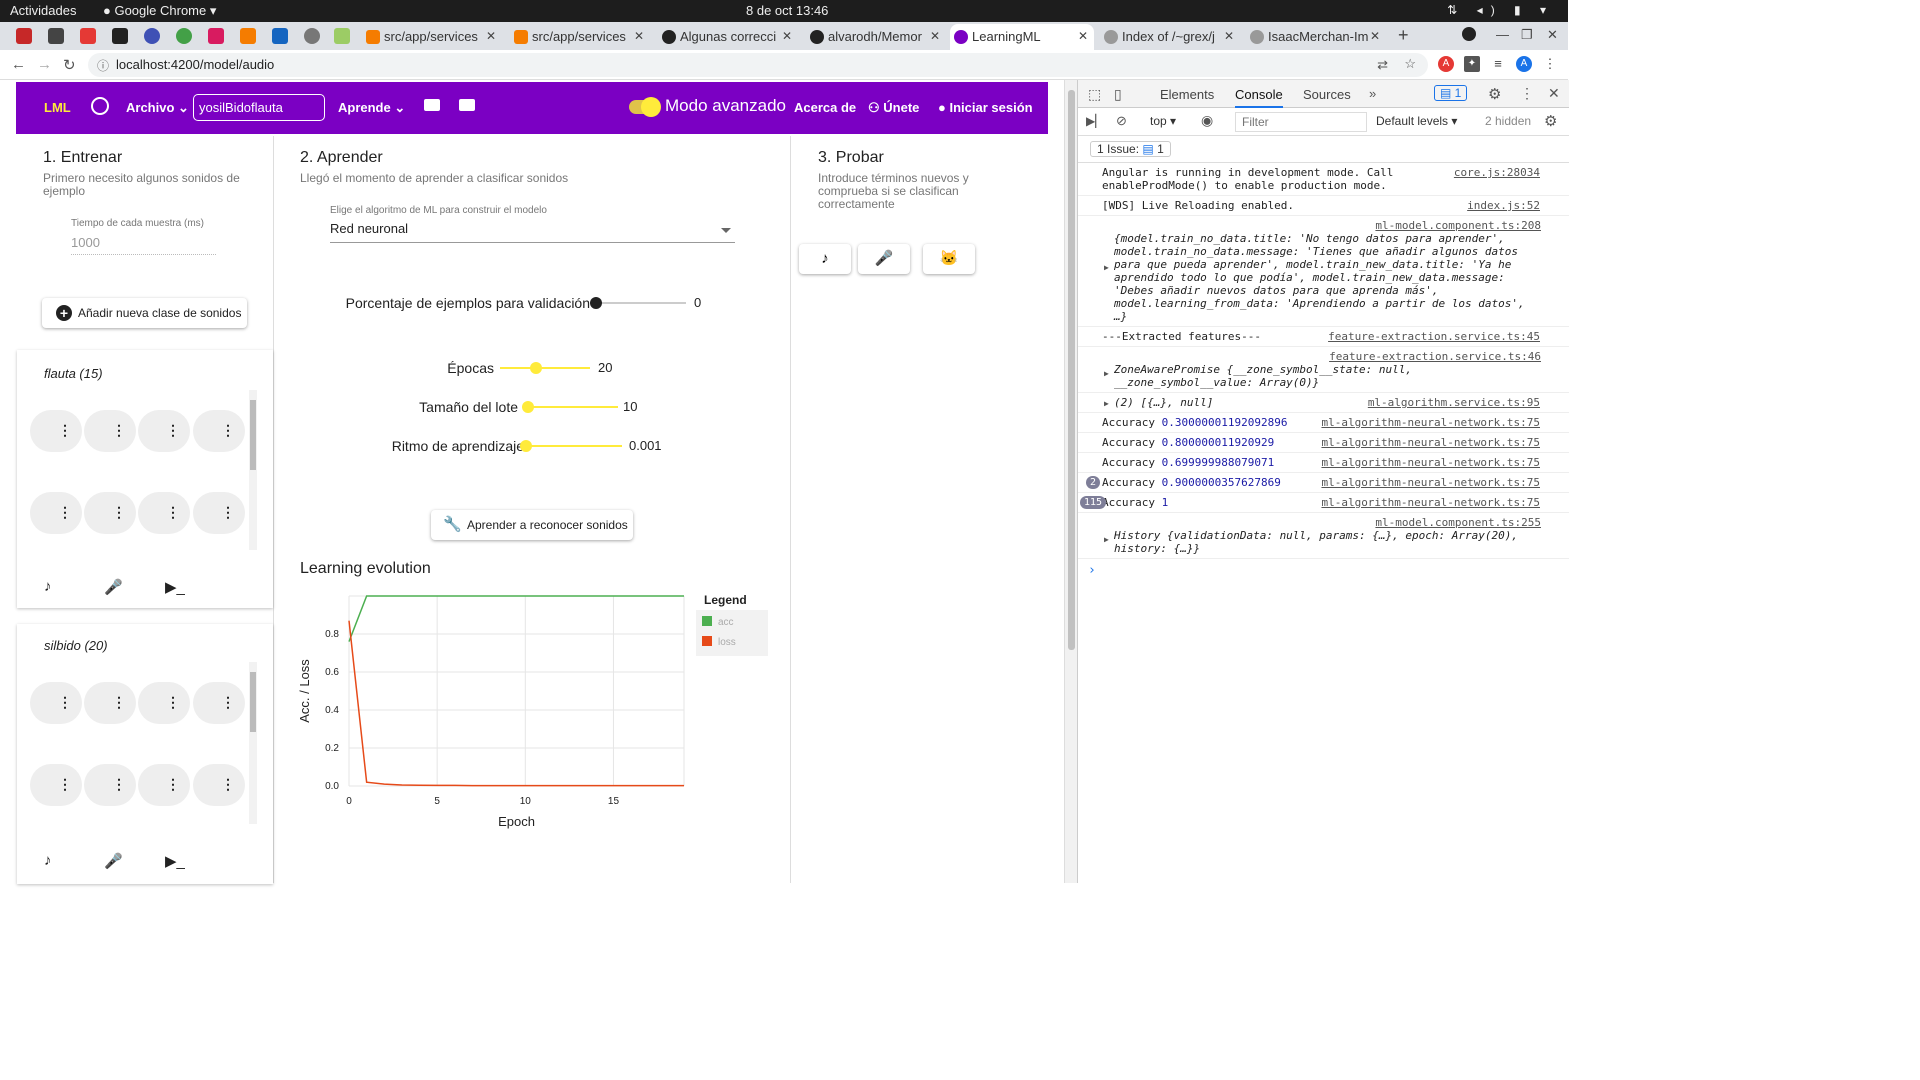 This screenshot has width=1920, height=1080. Describe the element at coordinates (1446, 64) in the screenshot. I see `adblock-icon: A` at that location.